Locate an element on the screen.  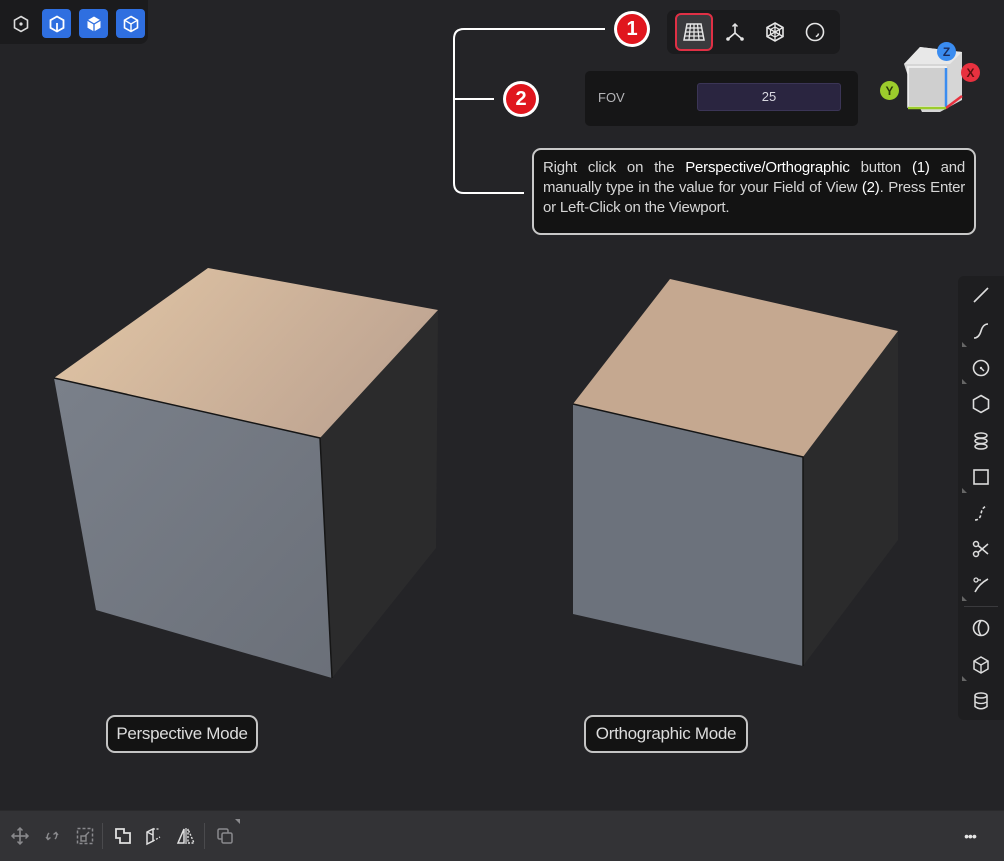
perspective-grid-icon is located at coordinates (694, 32).